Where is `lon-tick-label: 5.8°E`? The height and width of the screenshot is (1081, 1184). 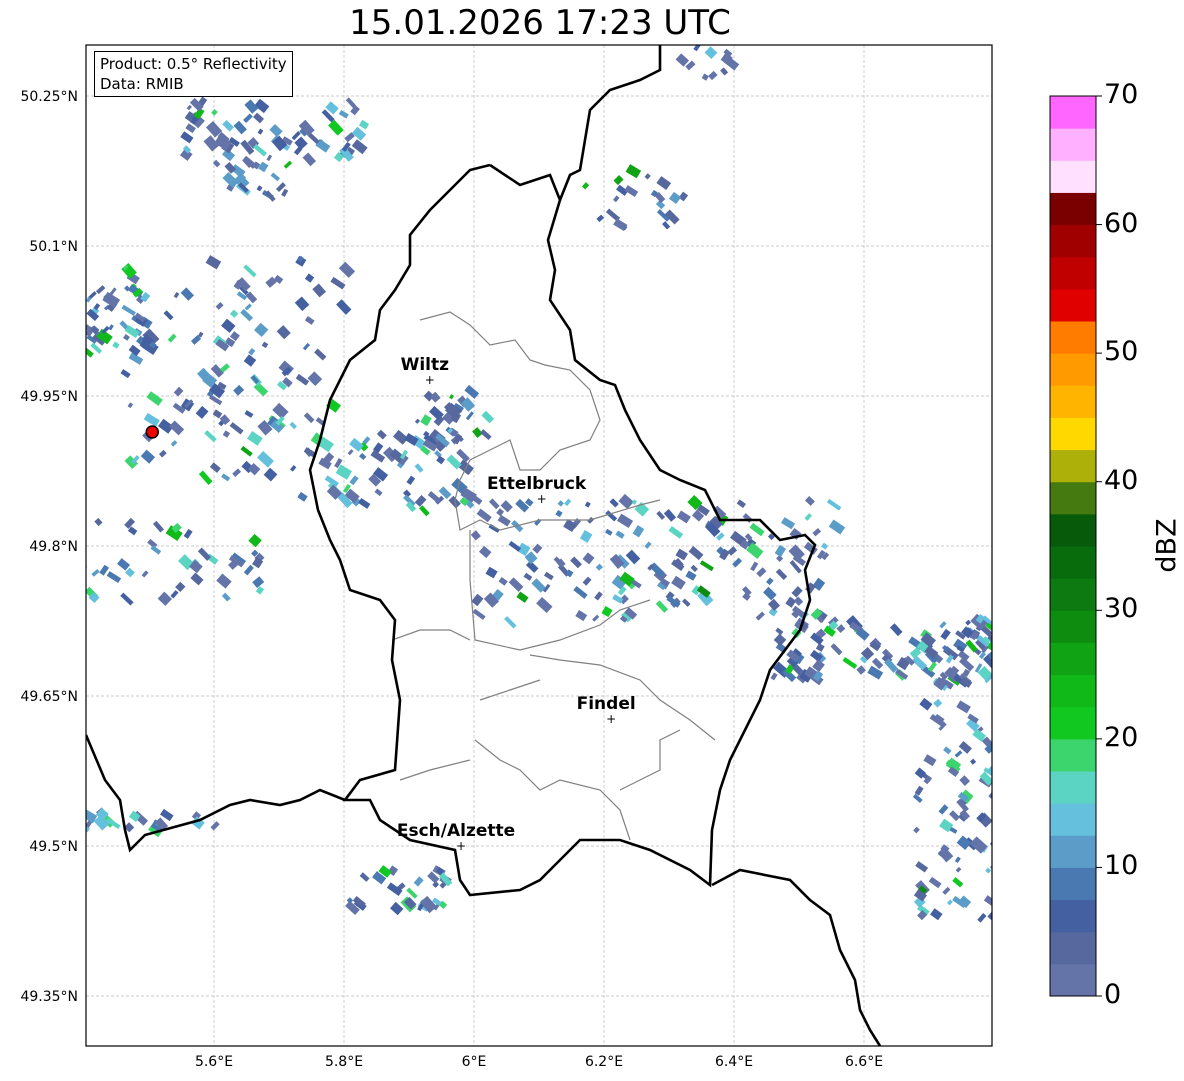
lon-tick-label: 5.8°E is located at coordinates (344, 1062).